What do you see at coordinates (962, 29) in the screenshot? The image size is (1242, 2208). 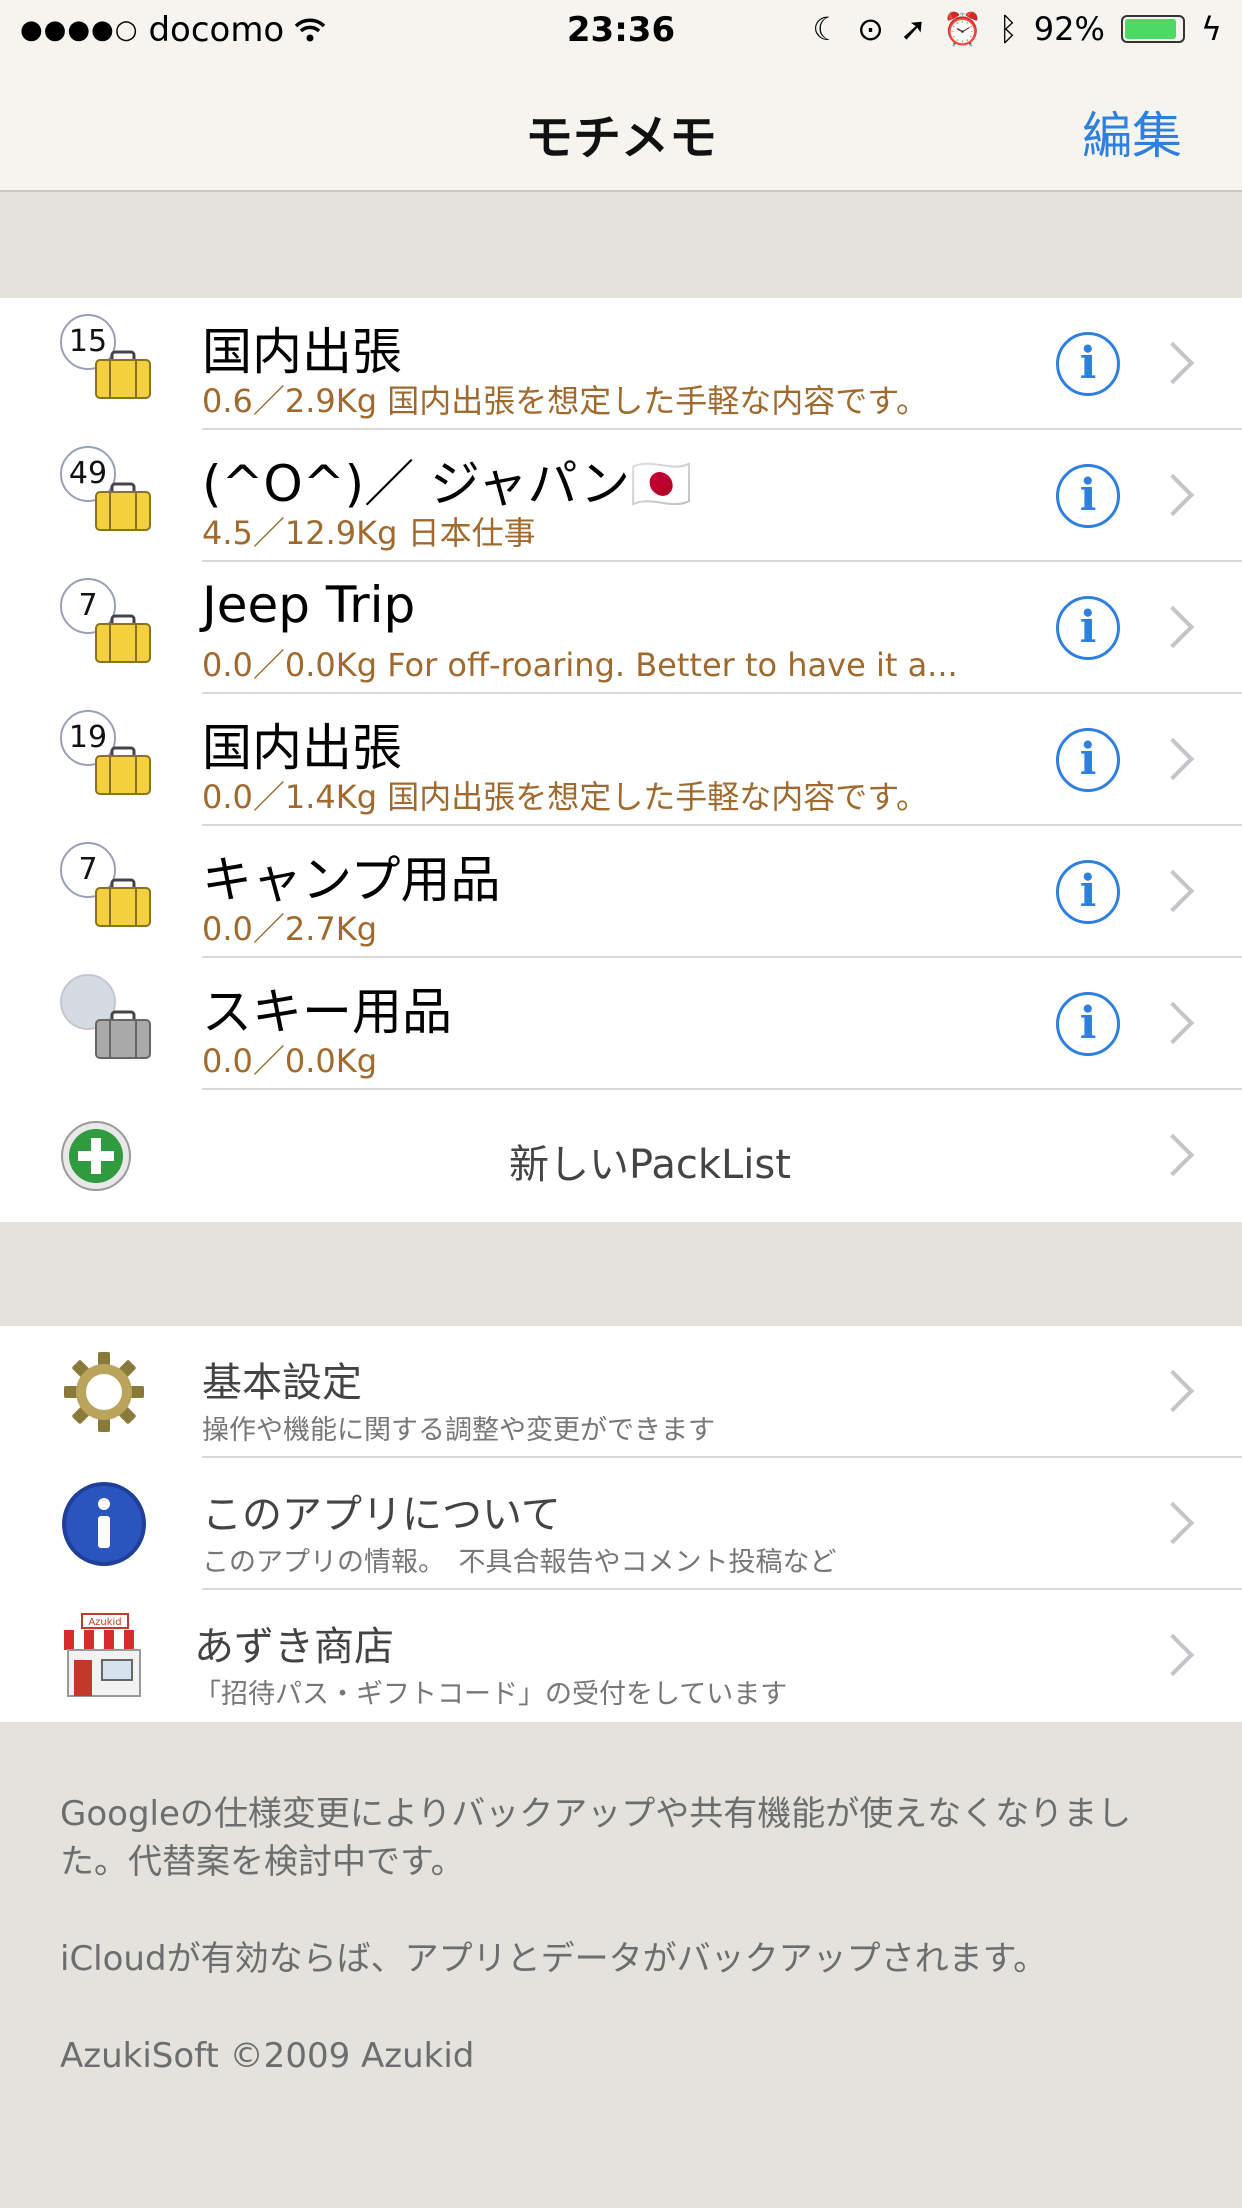 I see `alarm-icon: ⏰` at bounding box center [962, 29].